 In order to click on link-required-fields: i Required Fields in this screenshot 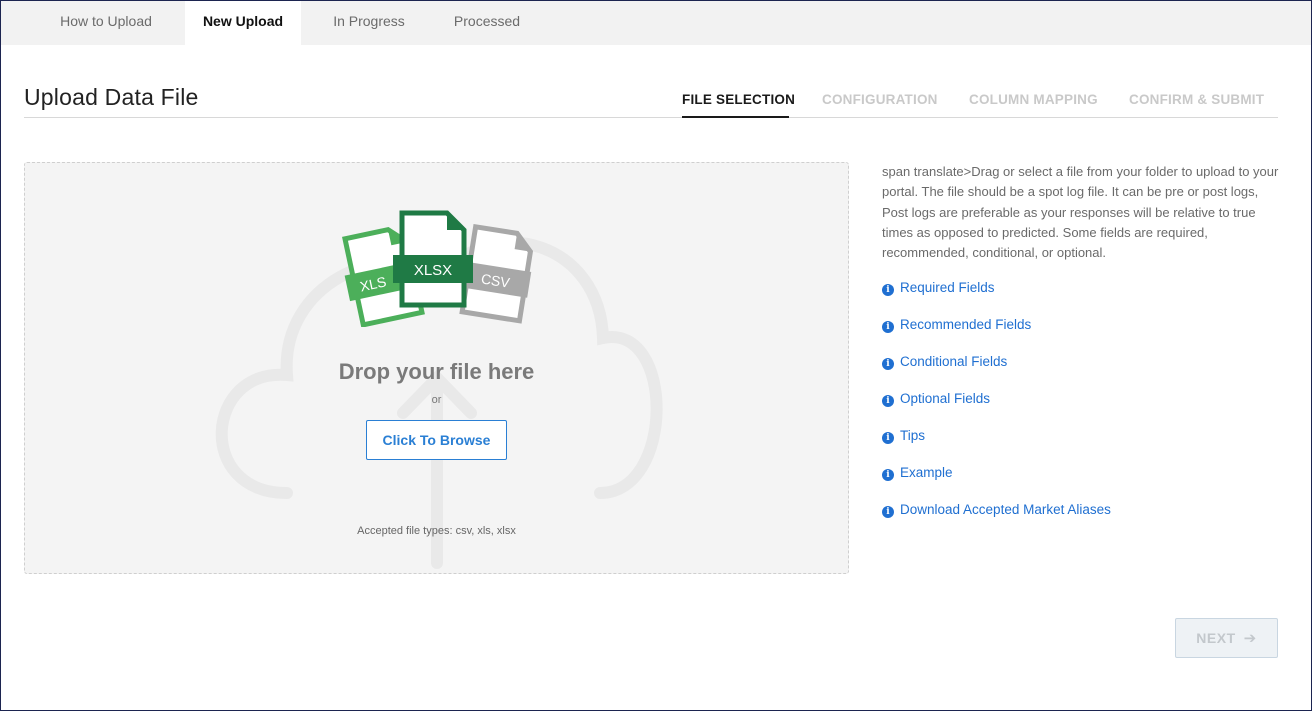, I will do `click(938, 288)`.